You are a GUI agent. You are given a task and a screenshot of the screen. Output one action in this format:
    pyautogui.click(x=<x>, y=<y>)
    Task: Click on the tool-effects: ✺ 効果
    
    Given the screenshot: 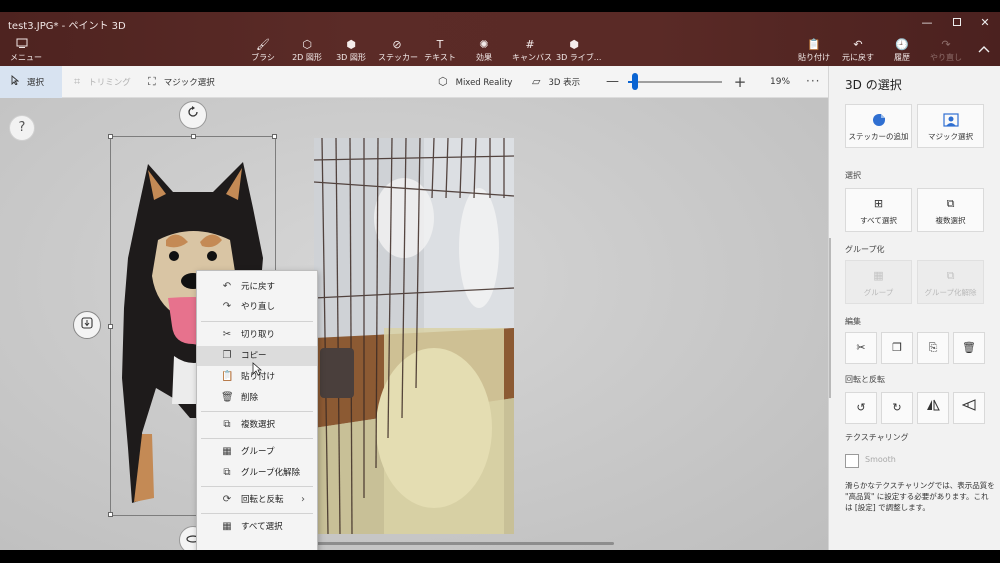 What is the action you would take?
    pyautogui.click(x=484, y=51)
    